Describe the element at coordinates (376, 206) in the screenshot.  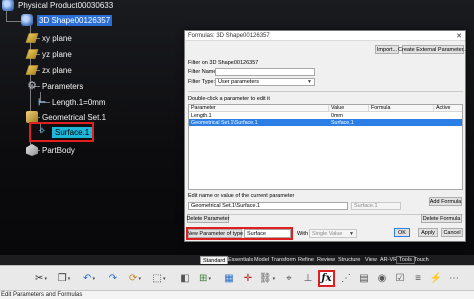
I see `edit-value-field: Surface.1` at that location.